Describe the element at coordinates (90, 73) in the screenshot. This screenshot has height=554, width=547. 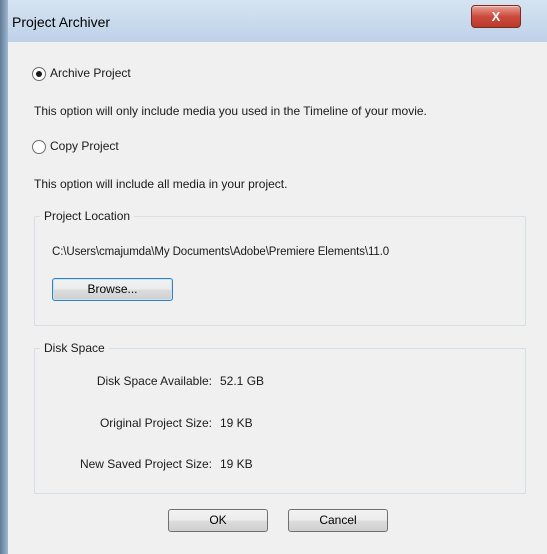
I see `archive-project-label: Archive Project` at that location.